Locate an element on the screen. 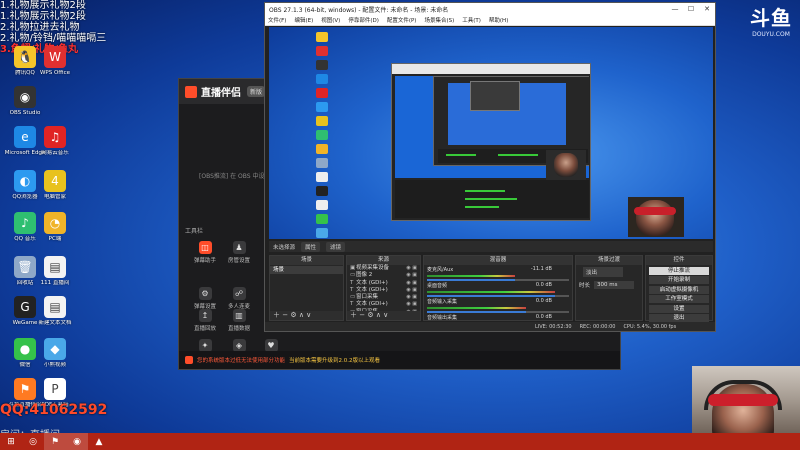 The width and height of the screenshot is (800, 450). duration-input: 300 ms is located at coordinates (614, 285).